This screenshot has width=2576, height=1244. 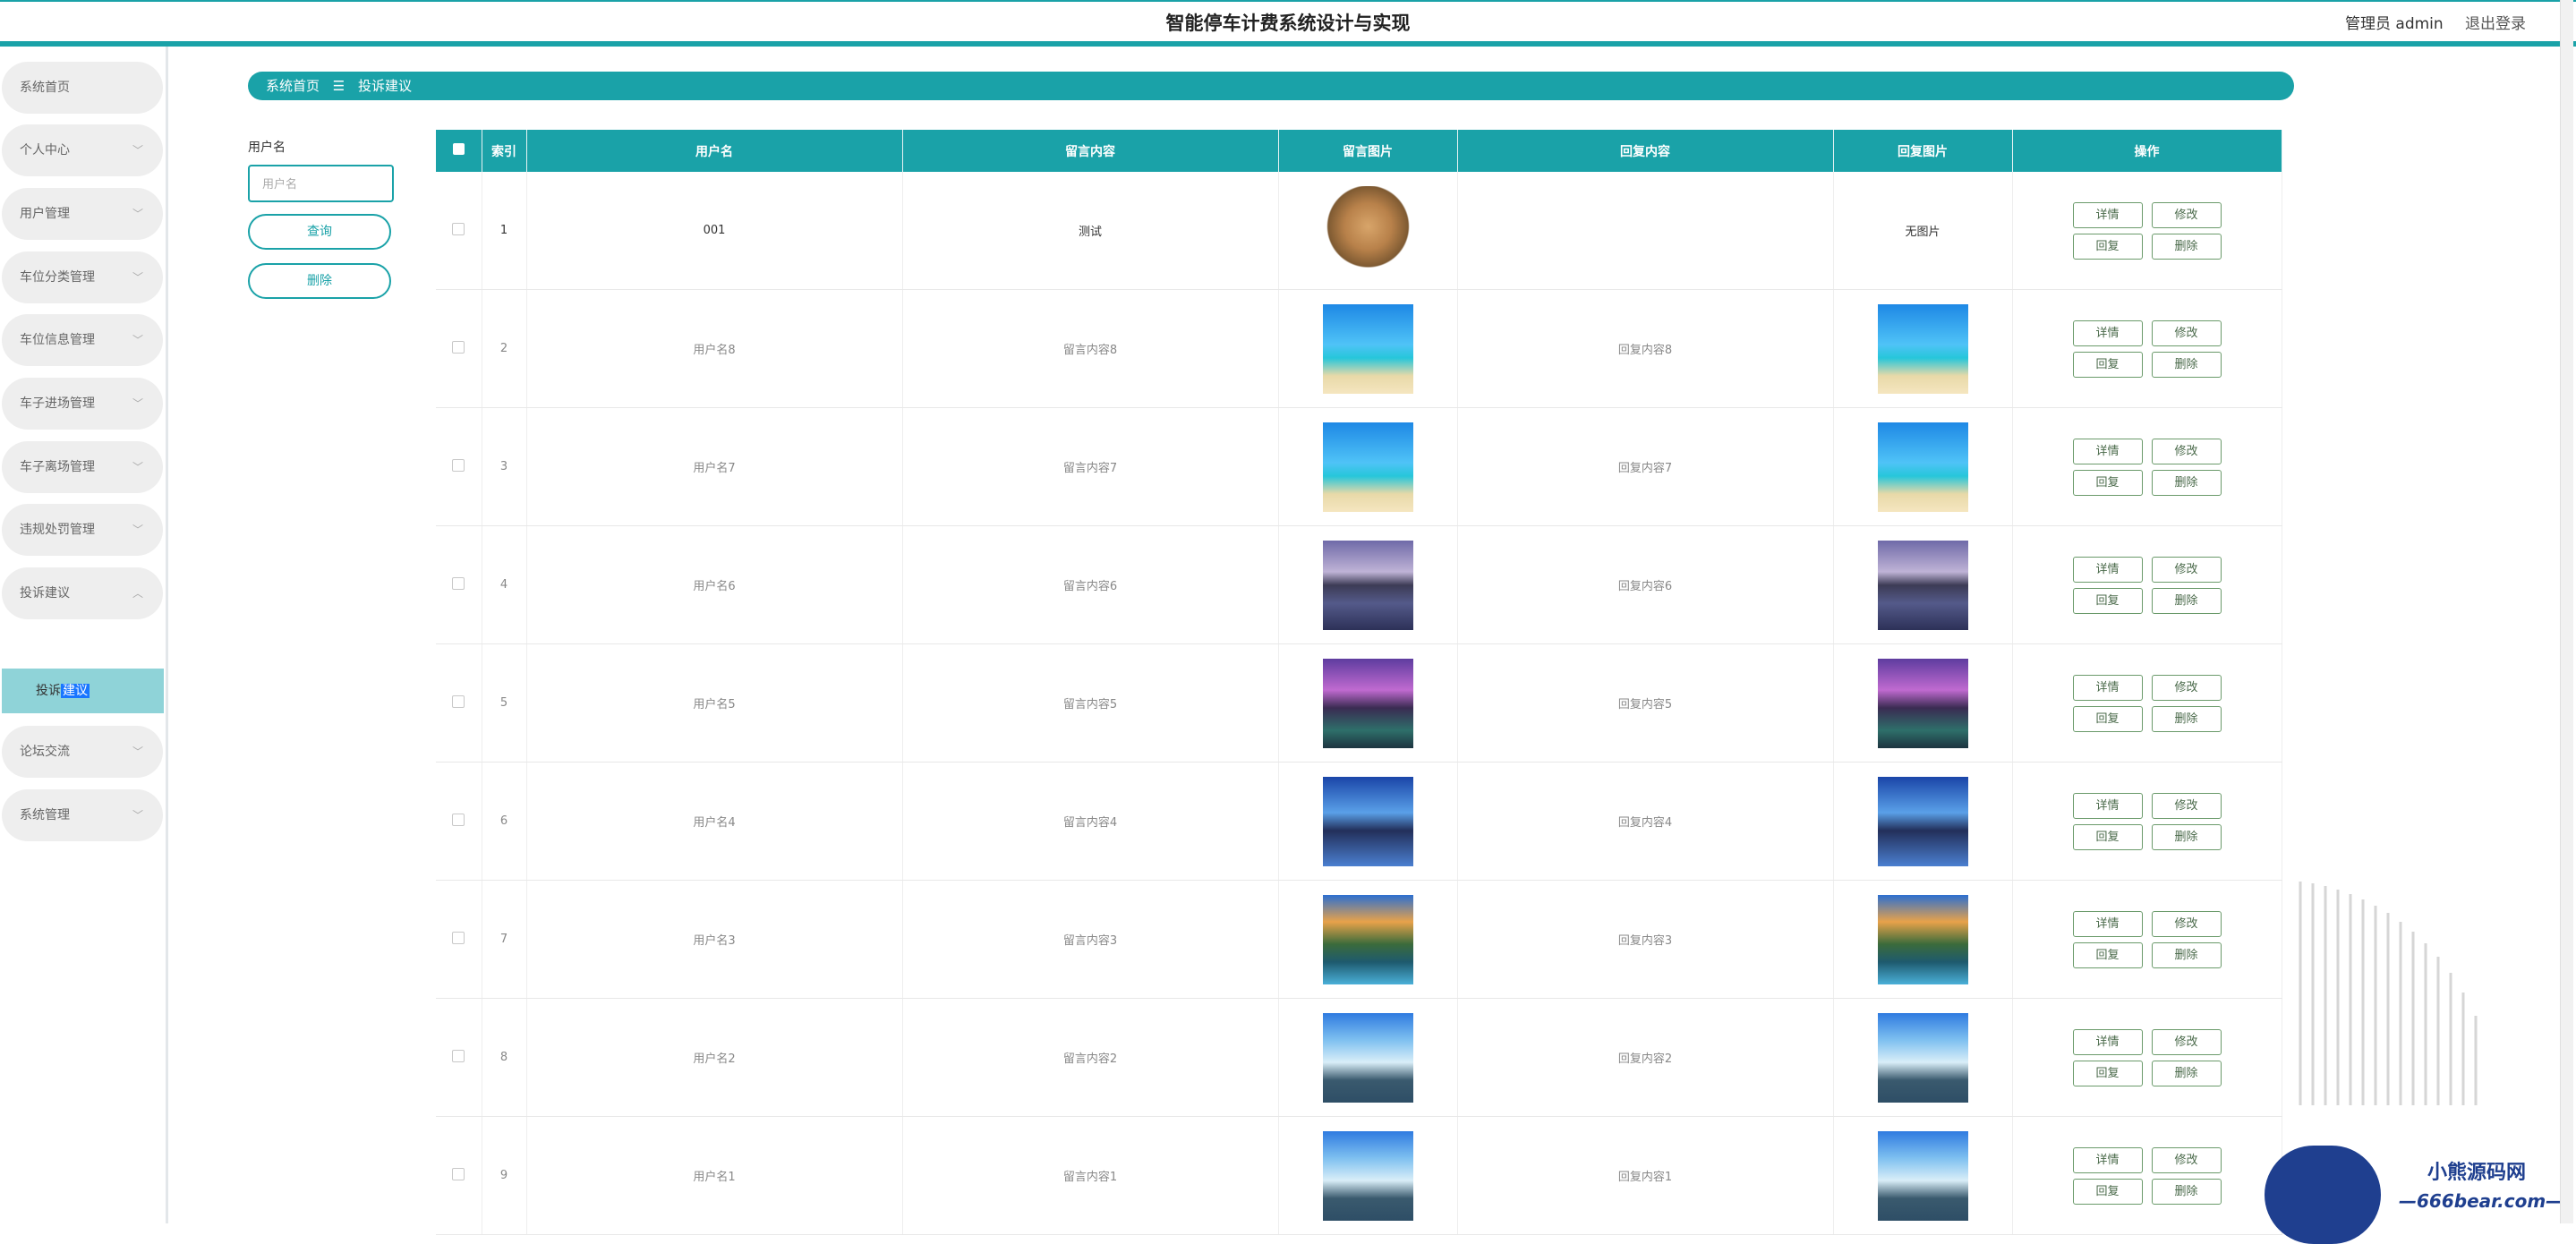 What do you see at coordinates (714, 348) in the screenshot?
I see `cell-username: 用户名8` at bounding box center [714, 348].